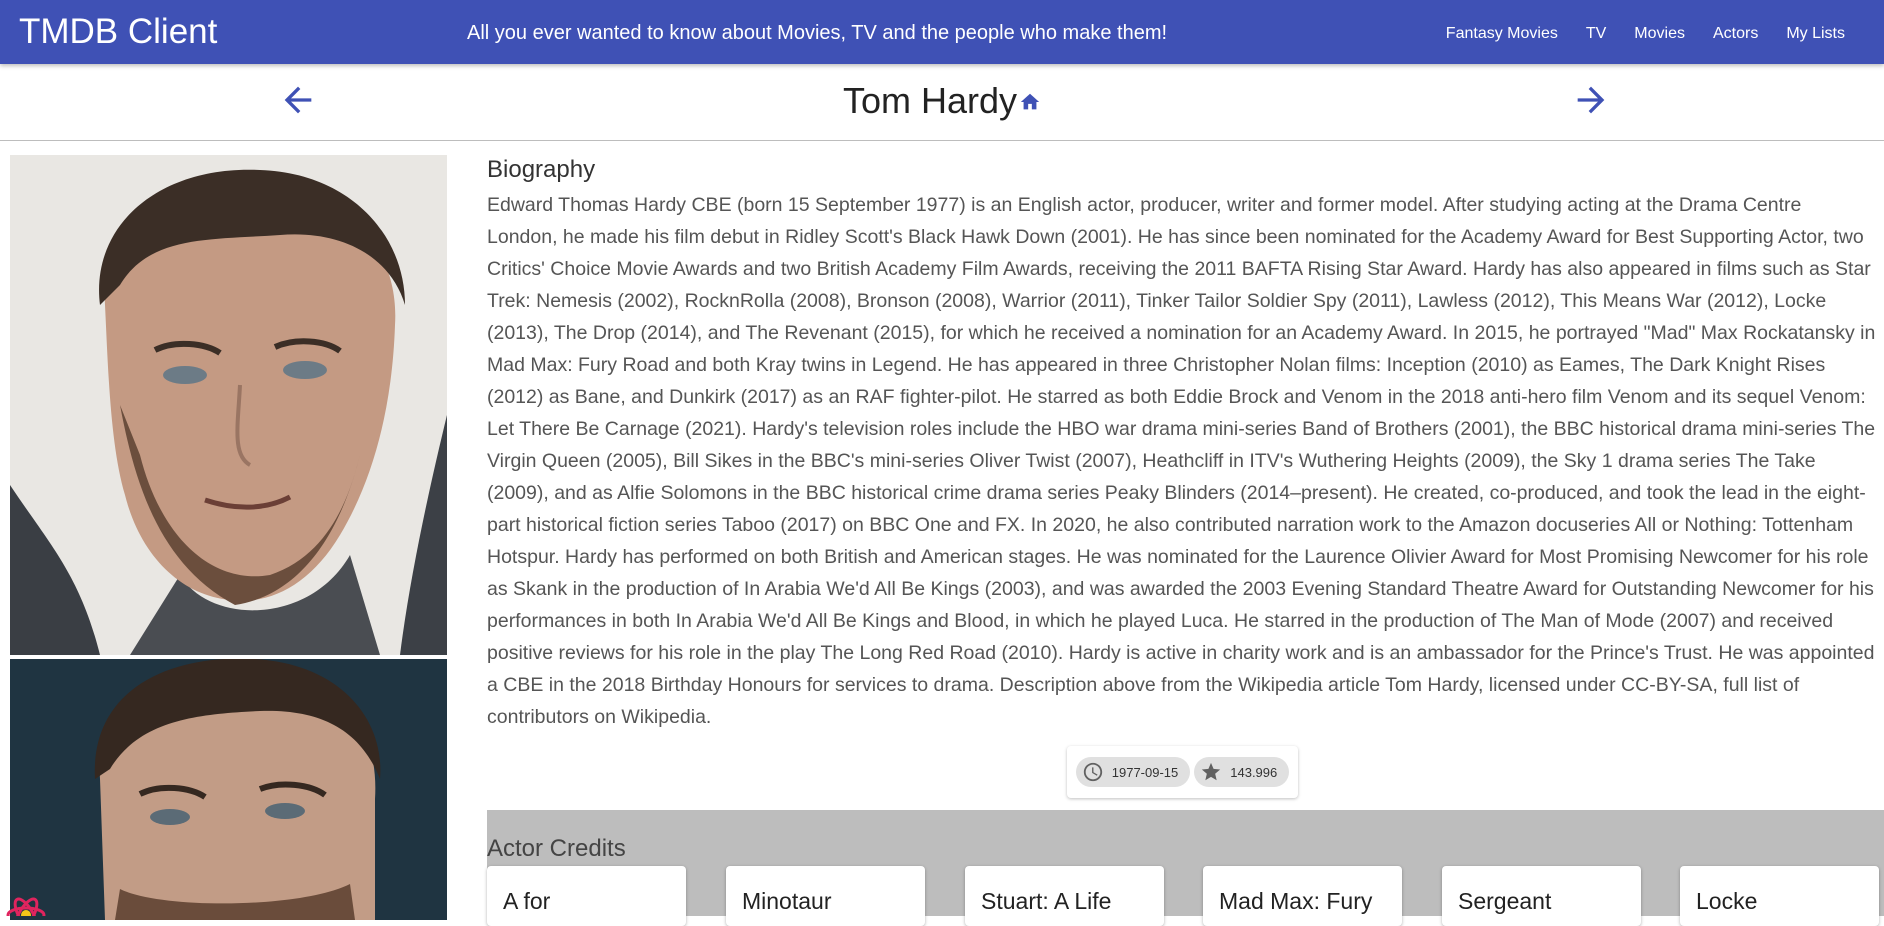 The image size is (1884, 926). What do you see at coordinates (1046, 901) in the screenshot?
I see `credit-title: Stuart: A Life` at bounding box center [1046, 901].